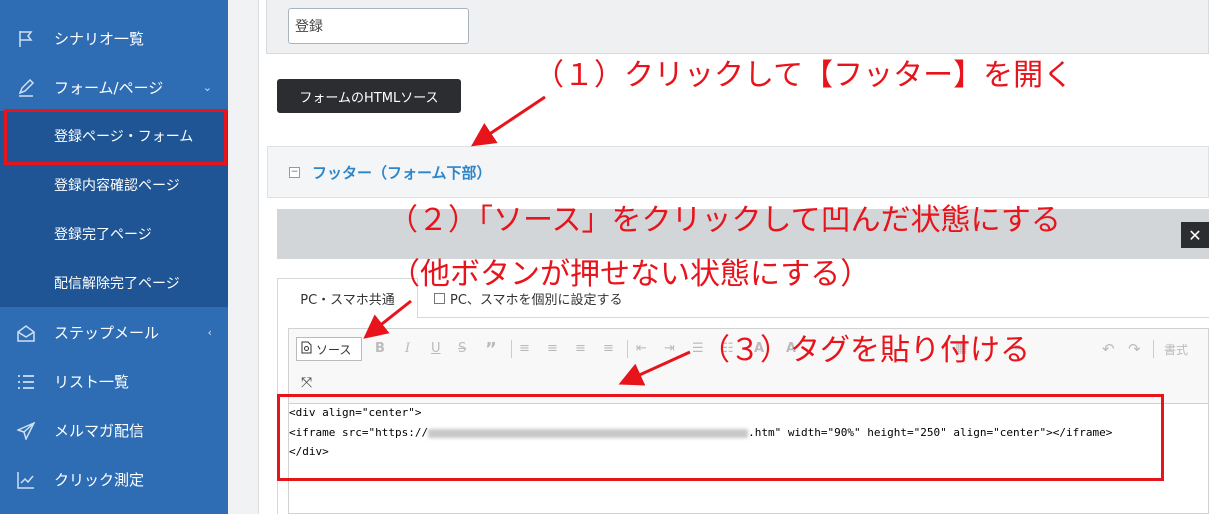  What do you see at coordinates (92, 382) in the screenshot?
I see `sidebar-item-label: リスト一覧` at bounding box center [92, 382].